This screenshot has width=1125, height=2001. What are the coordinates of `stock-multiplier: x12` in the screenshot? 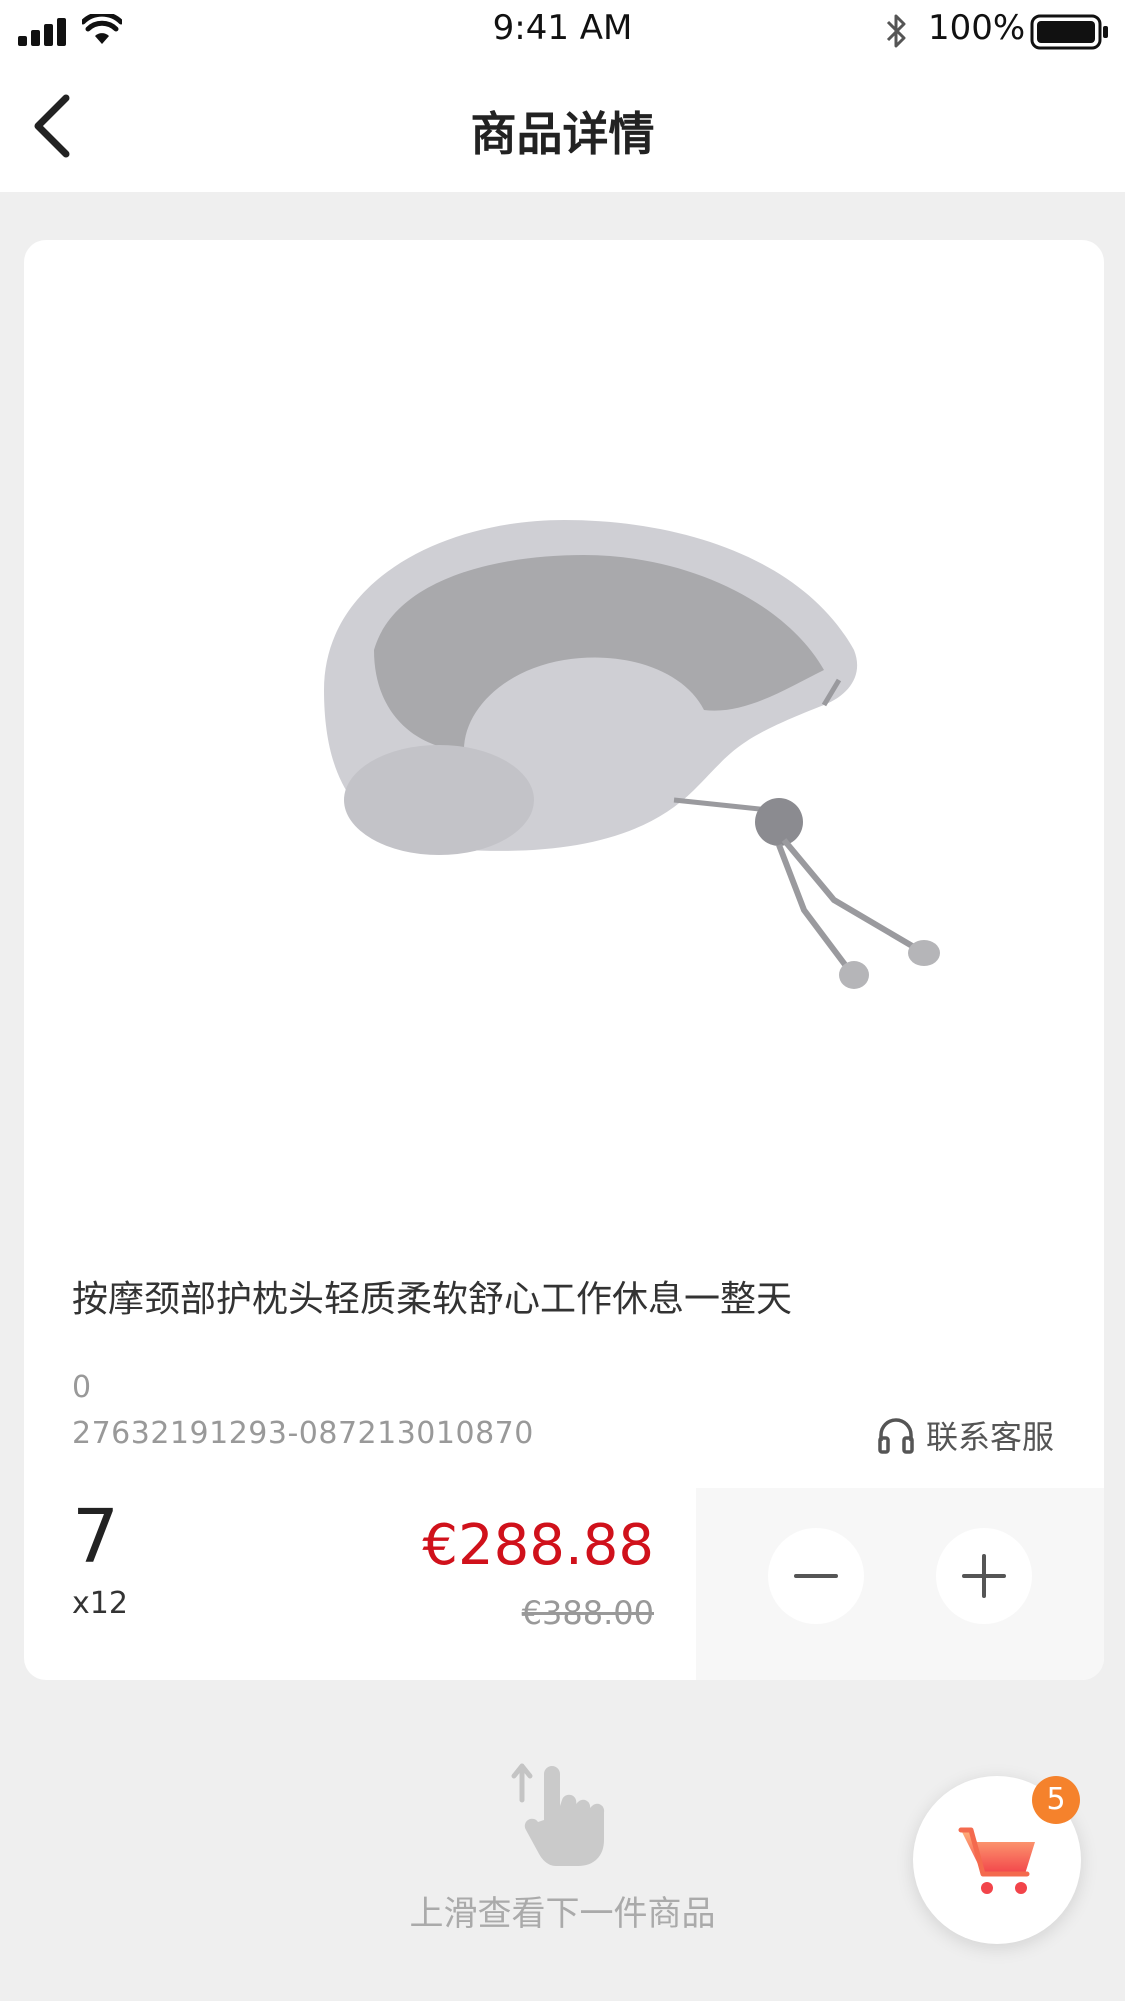 It's located at (100, 1603).